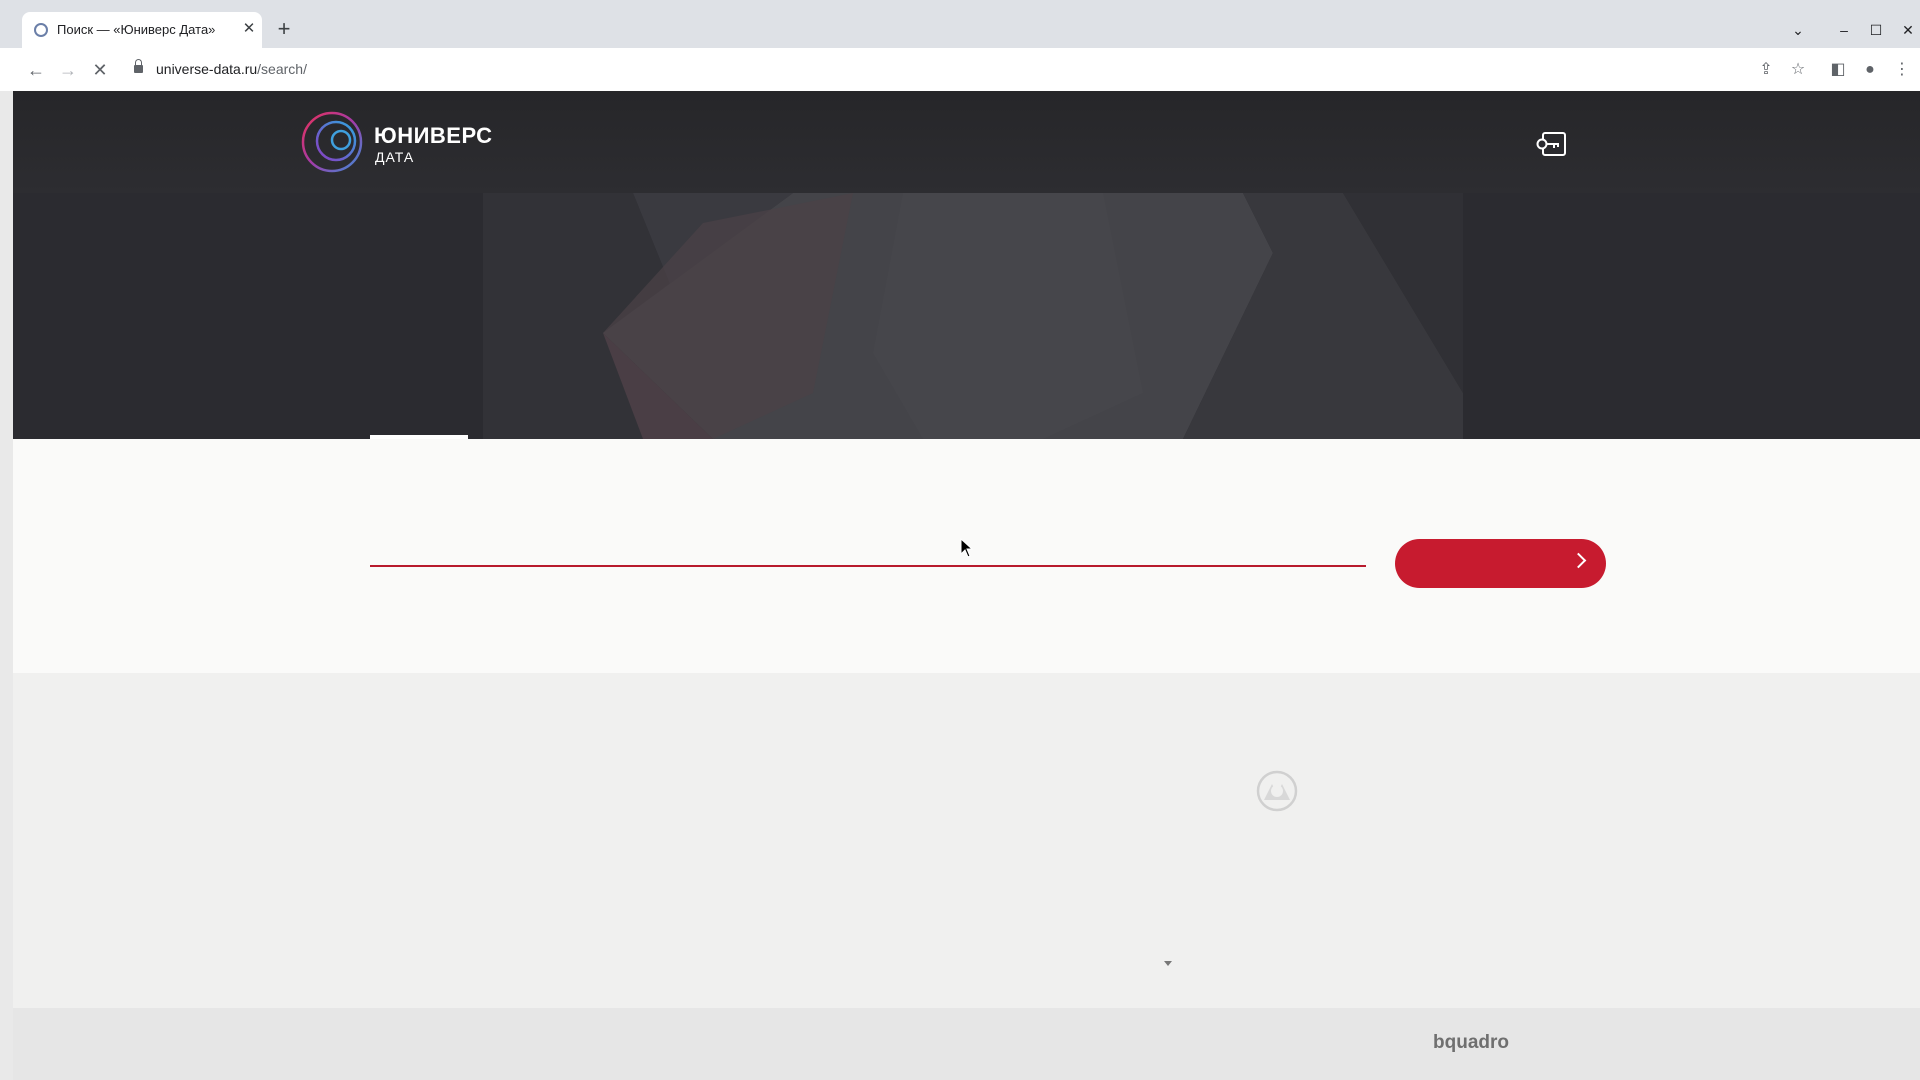  Describe the element at coordinates (1500, 563) in the screenshot. I see `search-button` at that location.